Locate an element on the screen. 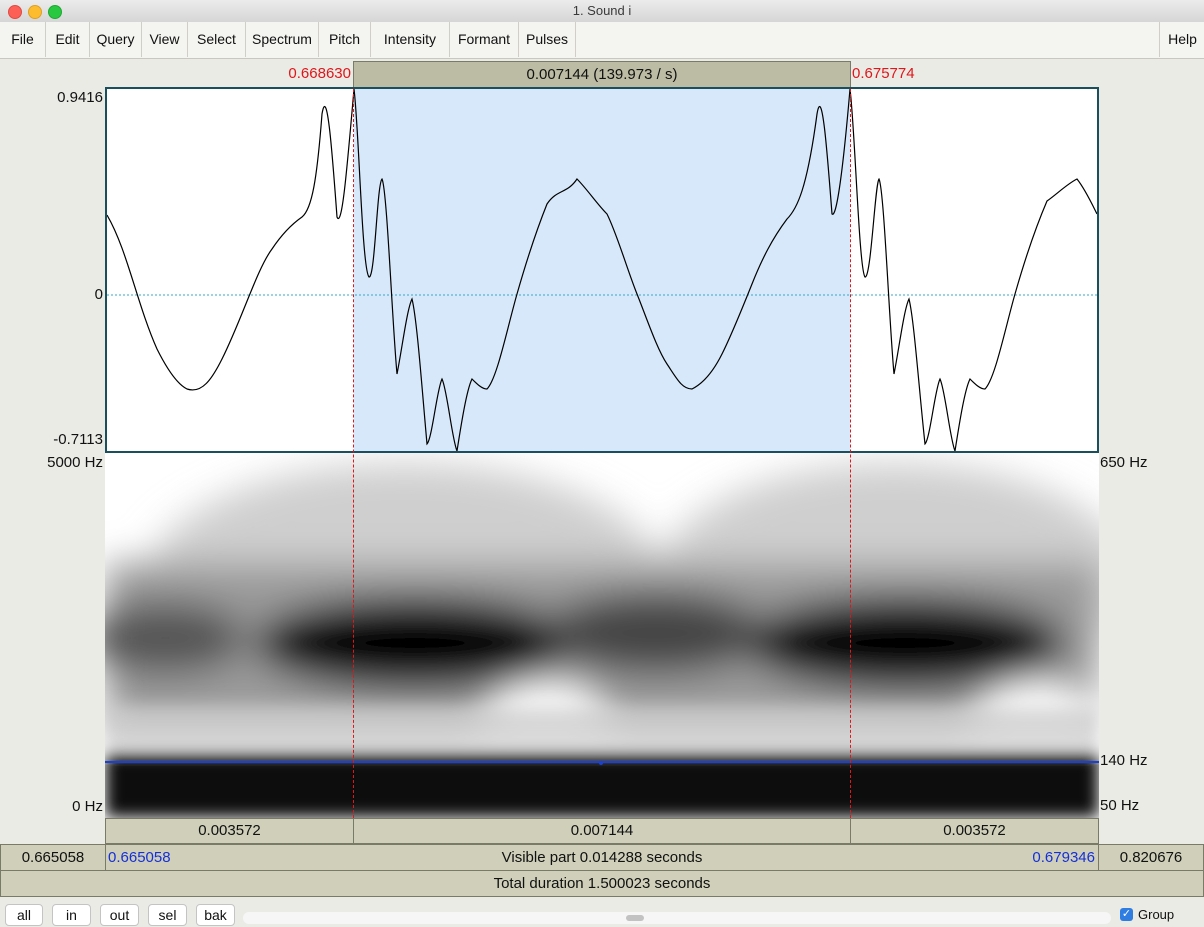 The image size is (1204, 927). spectrogram-fmin-label: 0 Hz is located at coordinates (87, 806).